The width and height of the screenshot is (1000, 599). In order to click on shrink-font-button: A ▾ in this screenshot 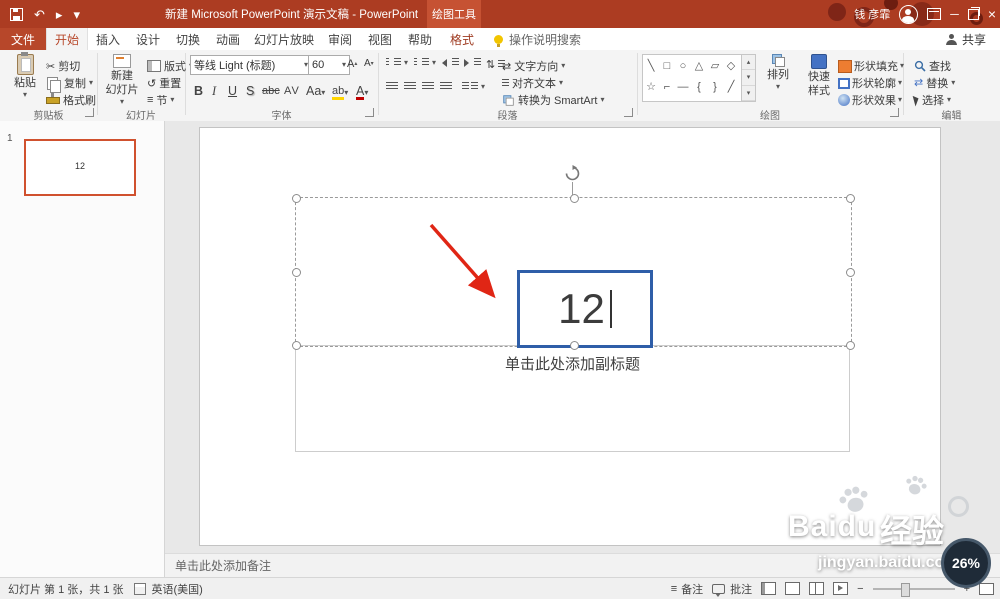, I will do `click(369, 63)`.